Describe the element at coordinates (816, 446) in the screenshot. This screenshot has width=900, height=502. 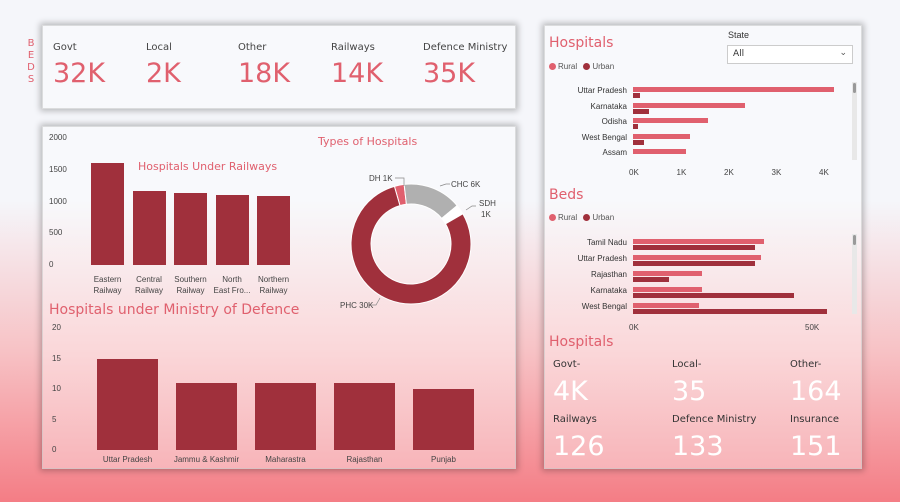
I see `stat-insurance-value: 151` at that location.